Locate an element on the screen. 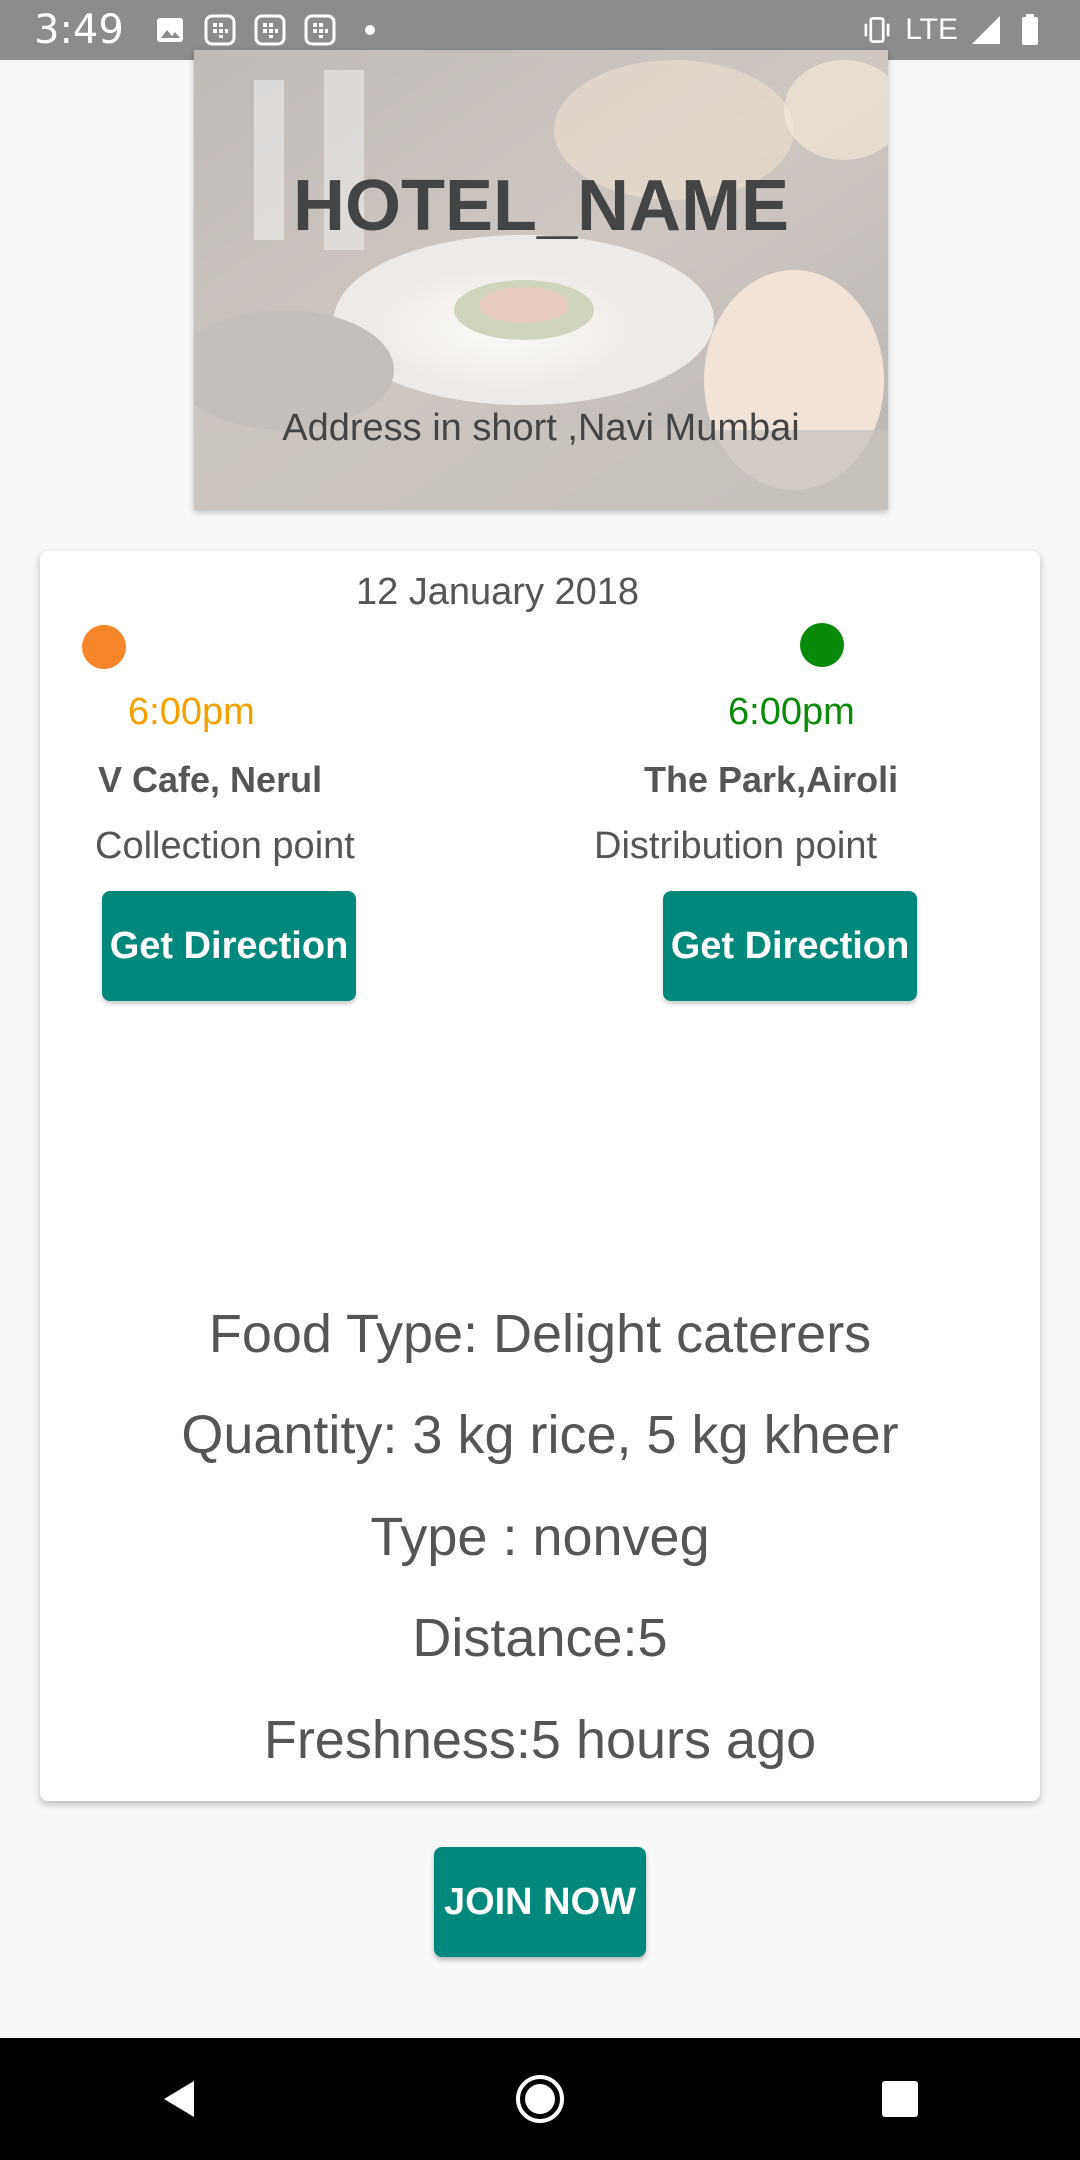 The width and height of the screenshot is (1080, 2160). network-label: LTE is located at coordinates (931, 29).